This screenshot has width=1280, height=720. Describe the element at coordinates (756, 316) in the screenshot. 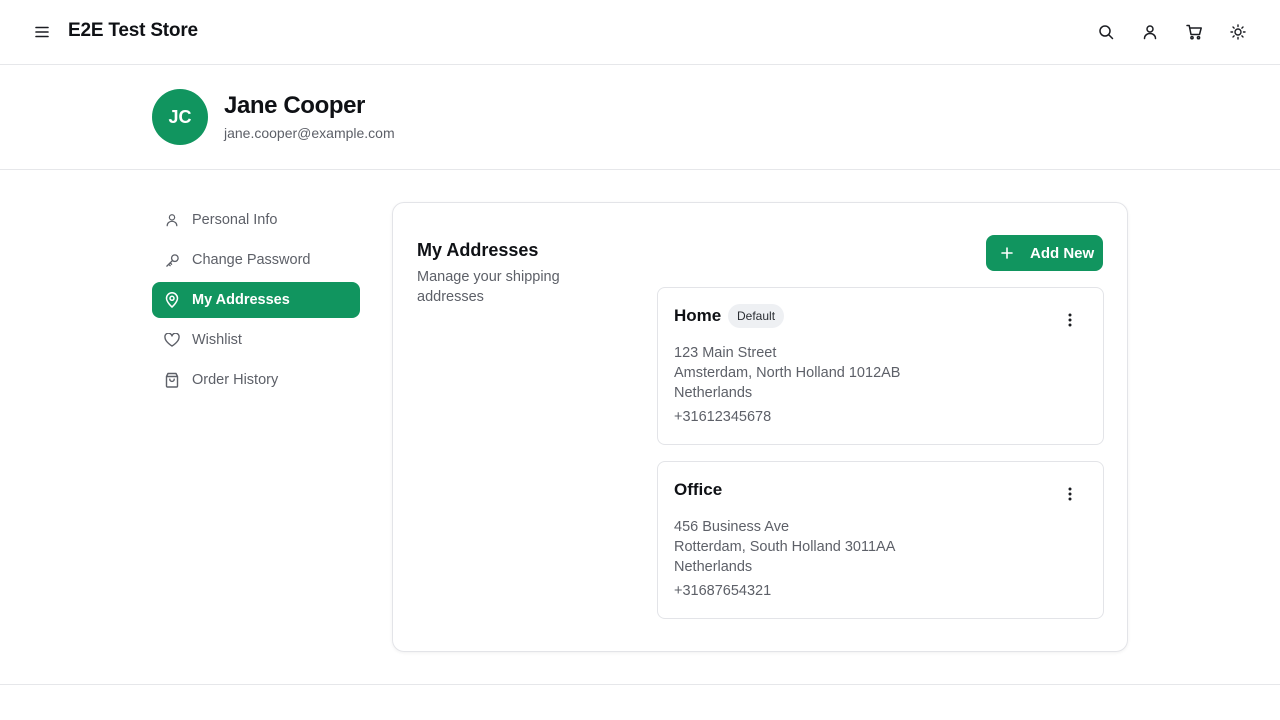

I see `default-badge: Default` at that location.